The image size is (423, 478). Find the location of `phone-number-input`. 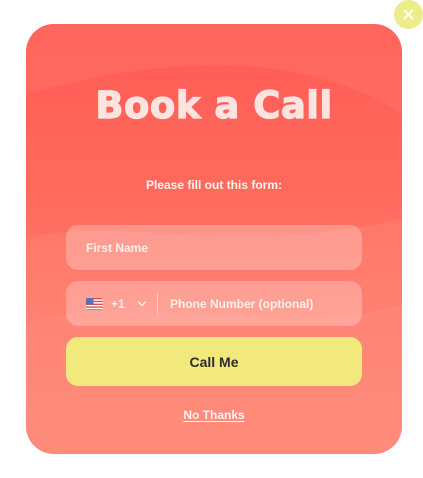

phone-number-input is located at coordinates (214, 303).